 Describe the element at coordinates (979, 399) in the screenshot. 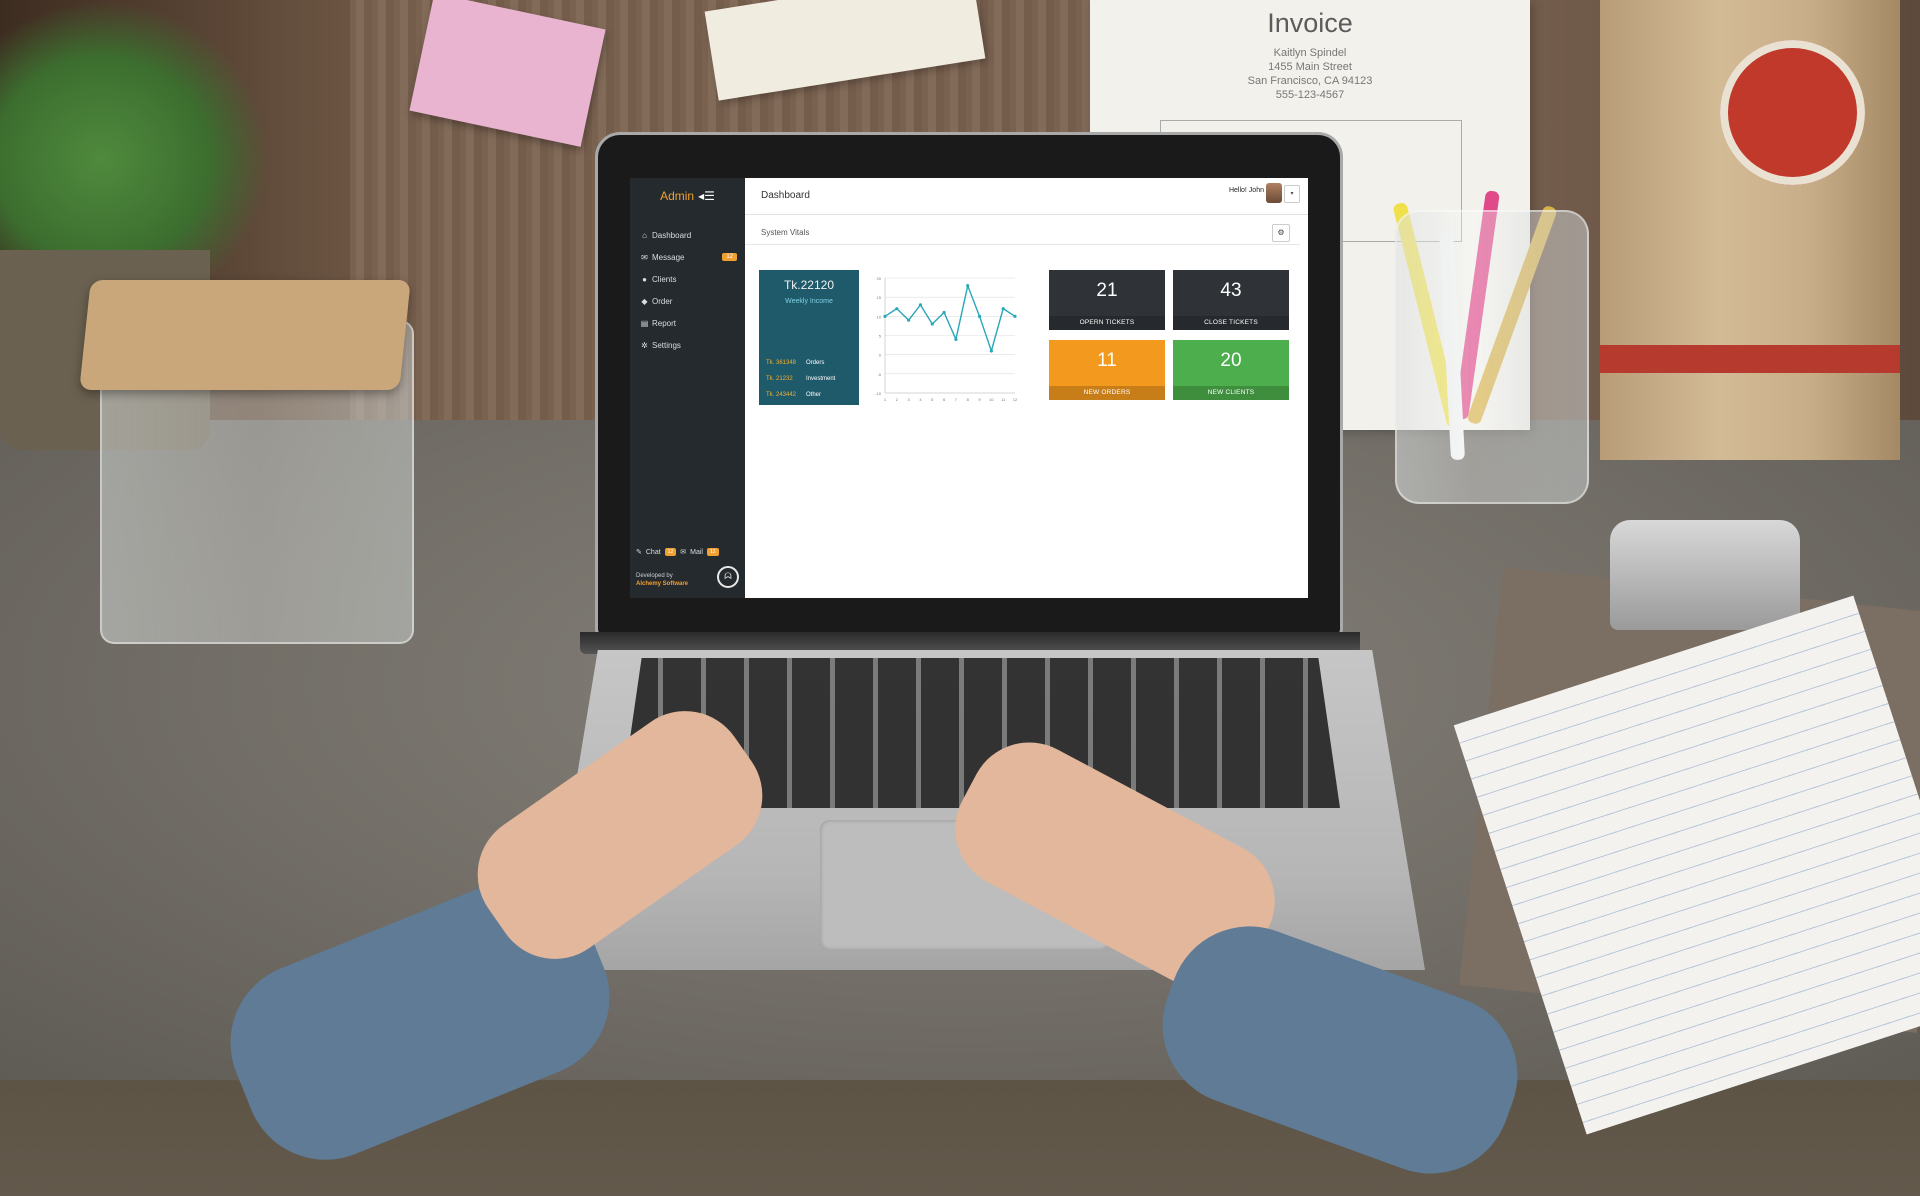

I see `chart-x-tick-label: 9` at that location.